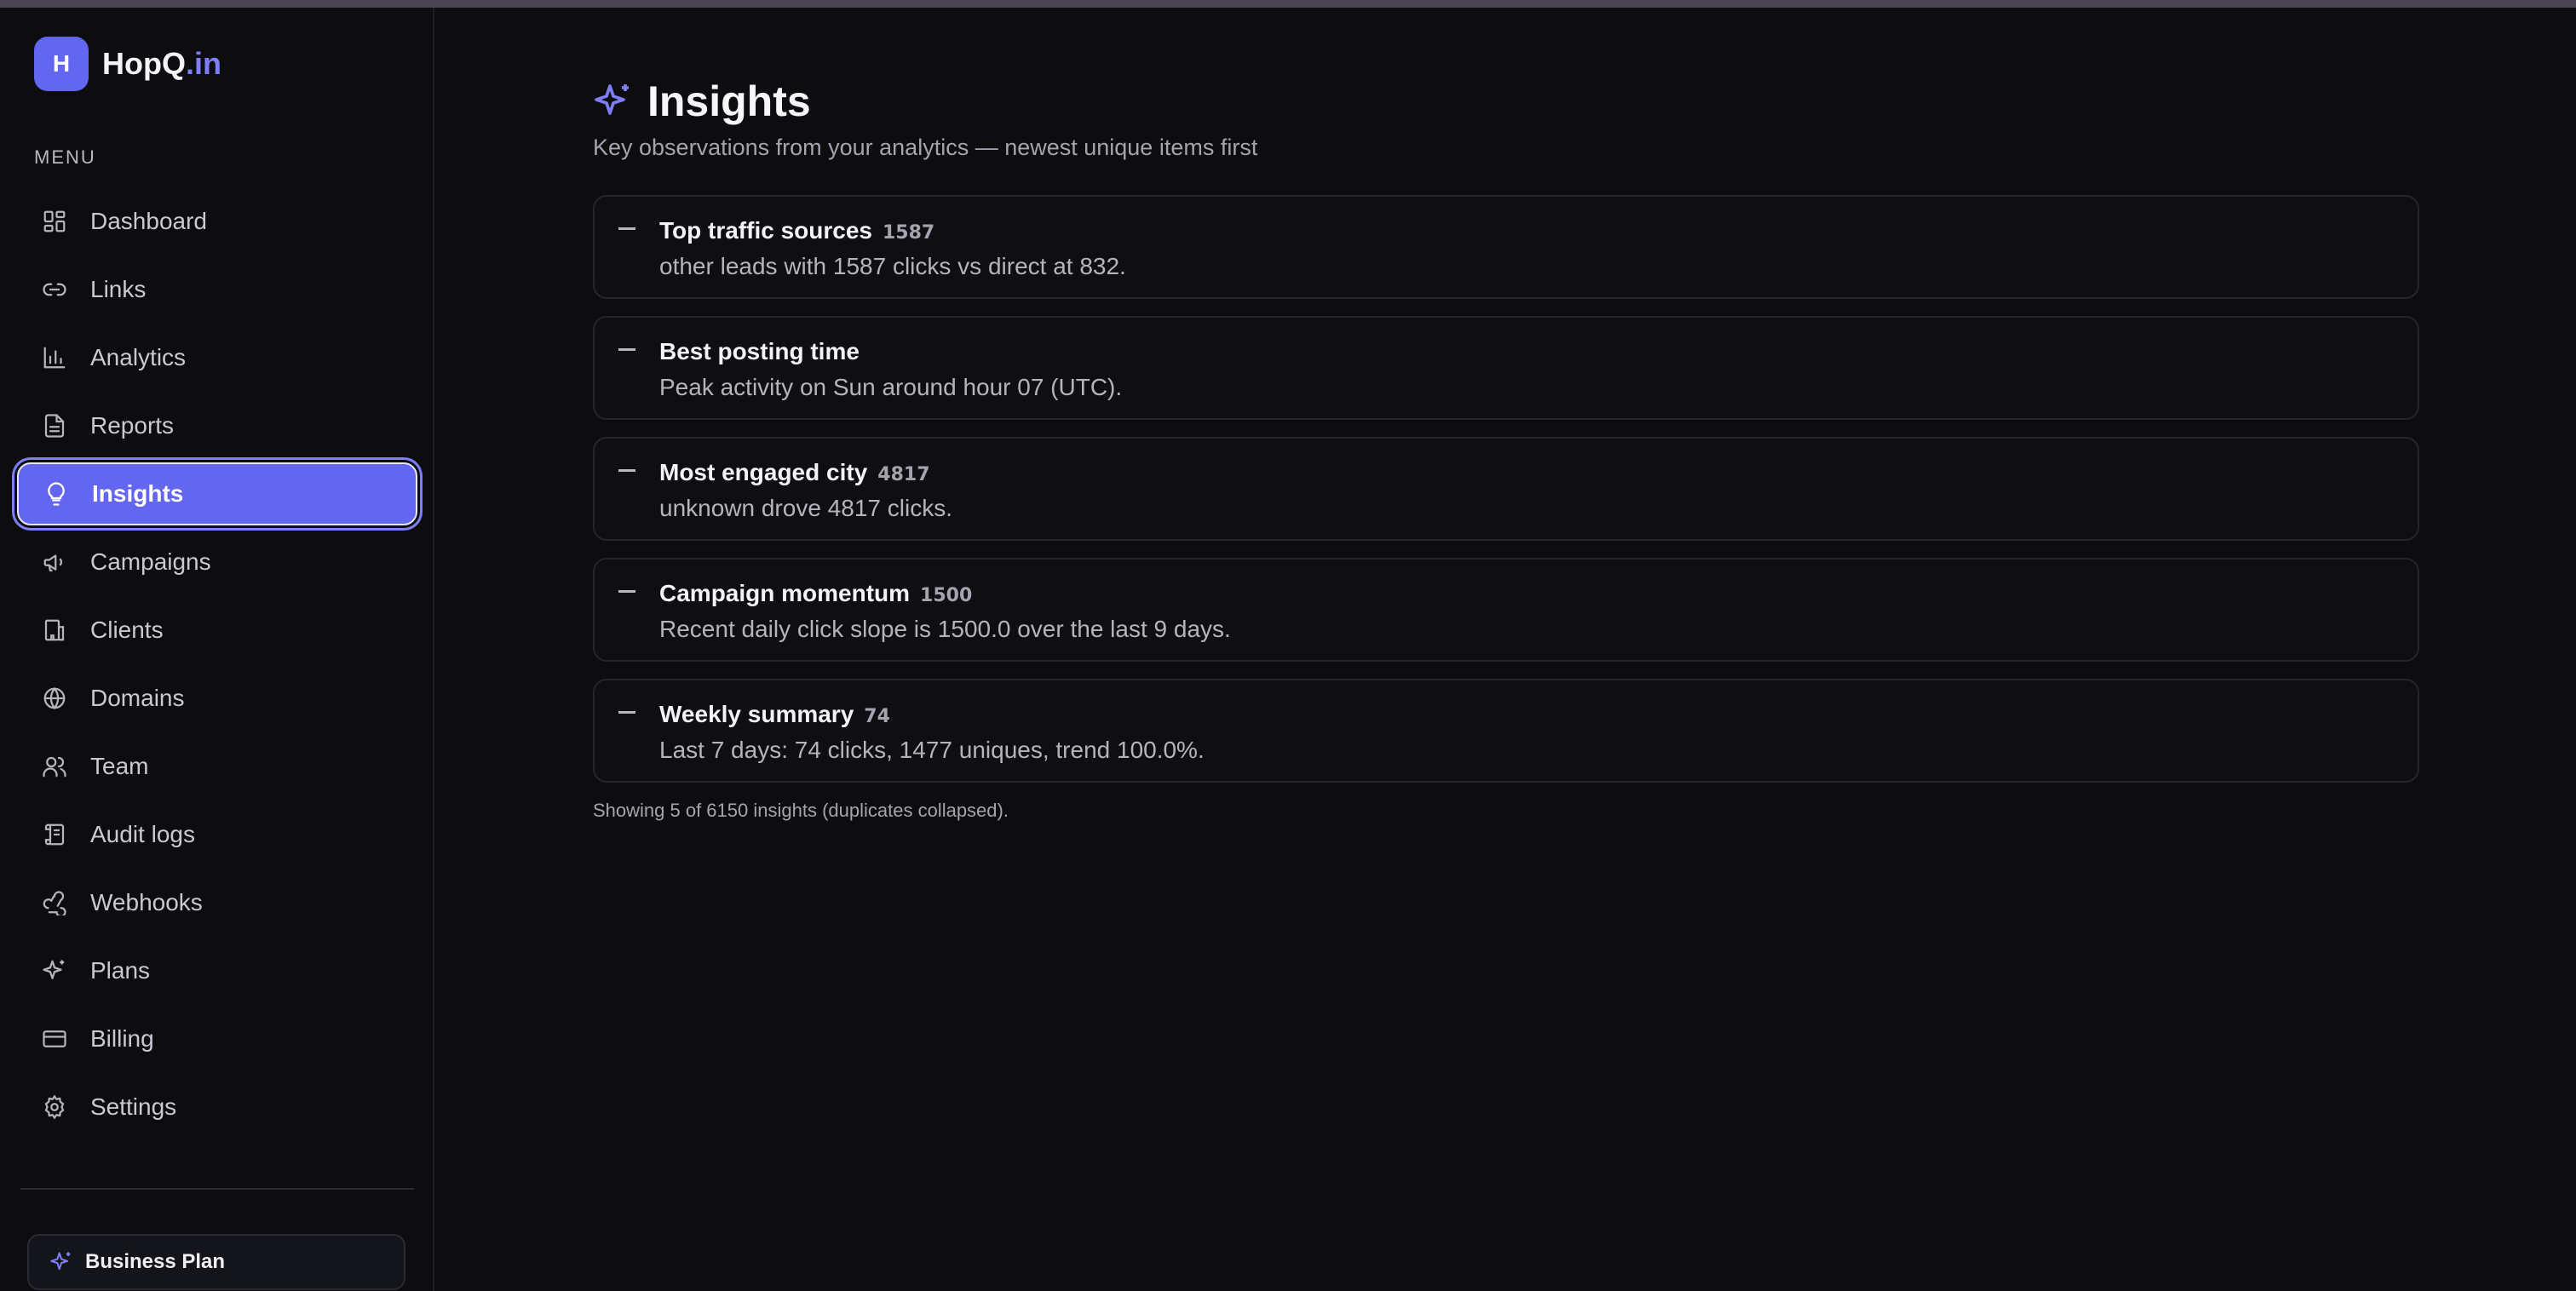 The height and width of the screenshot is (1291, 2576). I want to click on insight-count: 4817, so click(903, 474).